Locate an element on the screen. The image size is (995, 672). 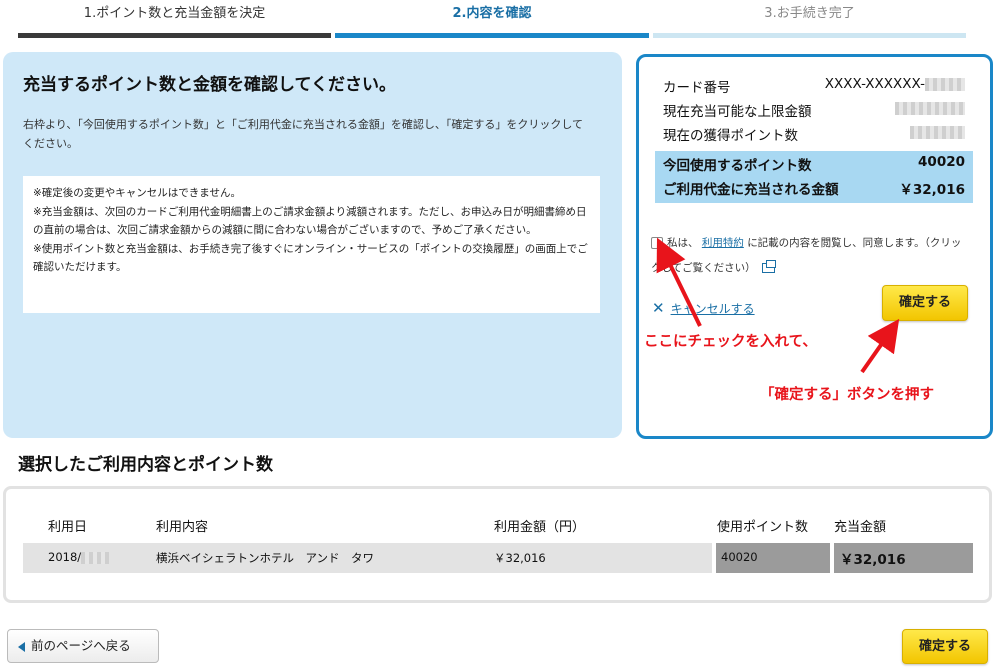
points-row: 現在の獲得ポイント数 is located at coordinates (817, 134).